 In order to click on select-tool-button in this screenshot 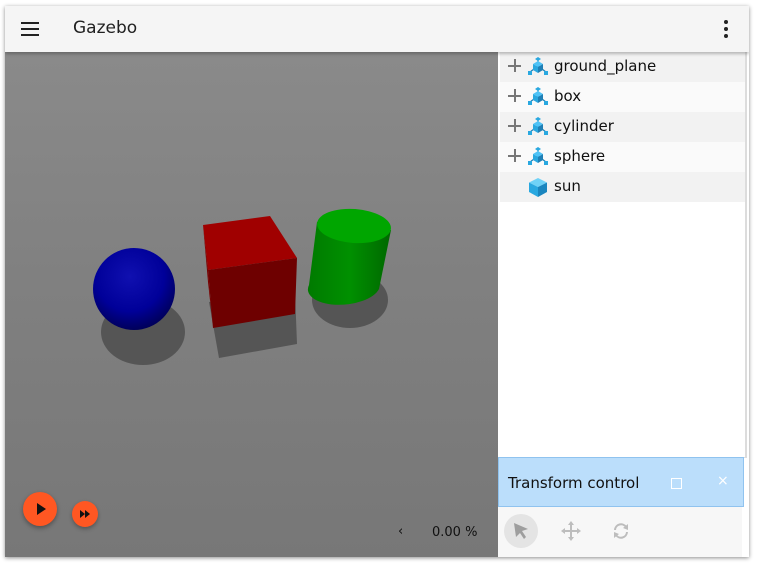, I will do `click(521, 531)`.